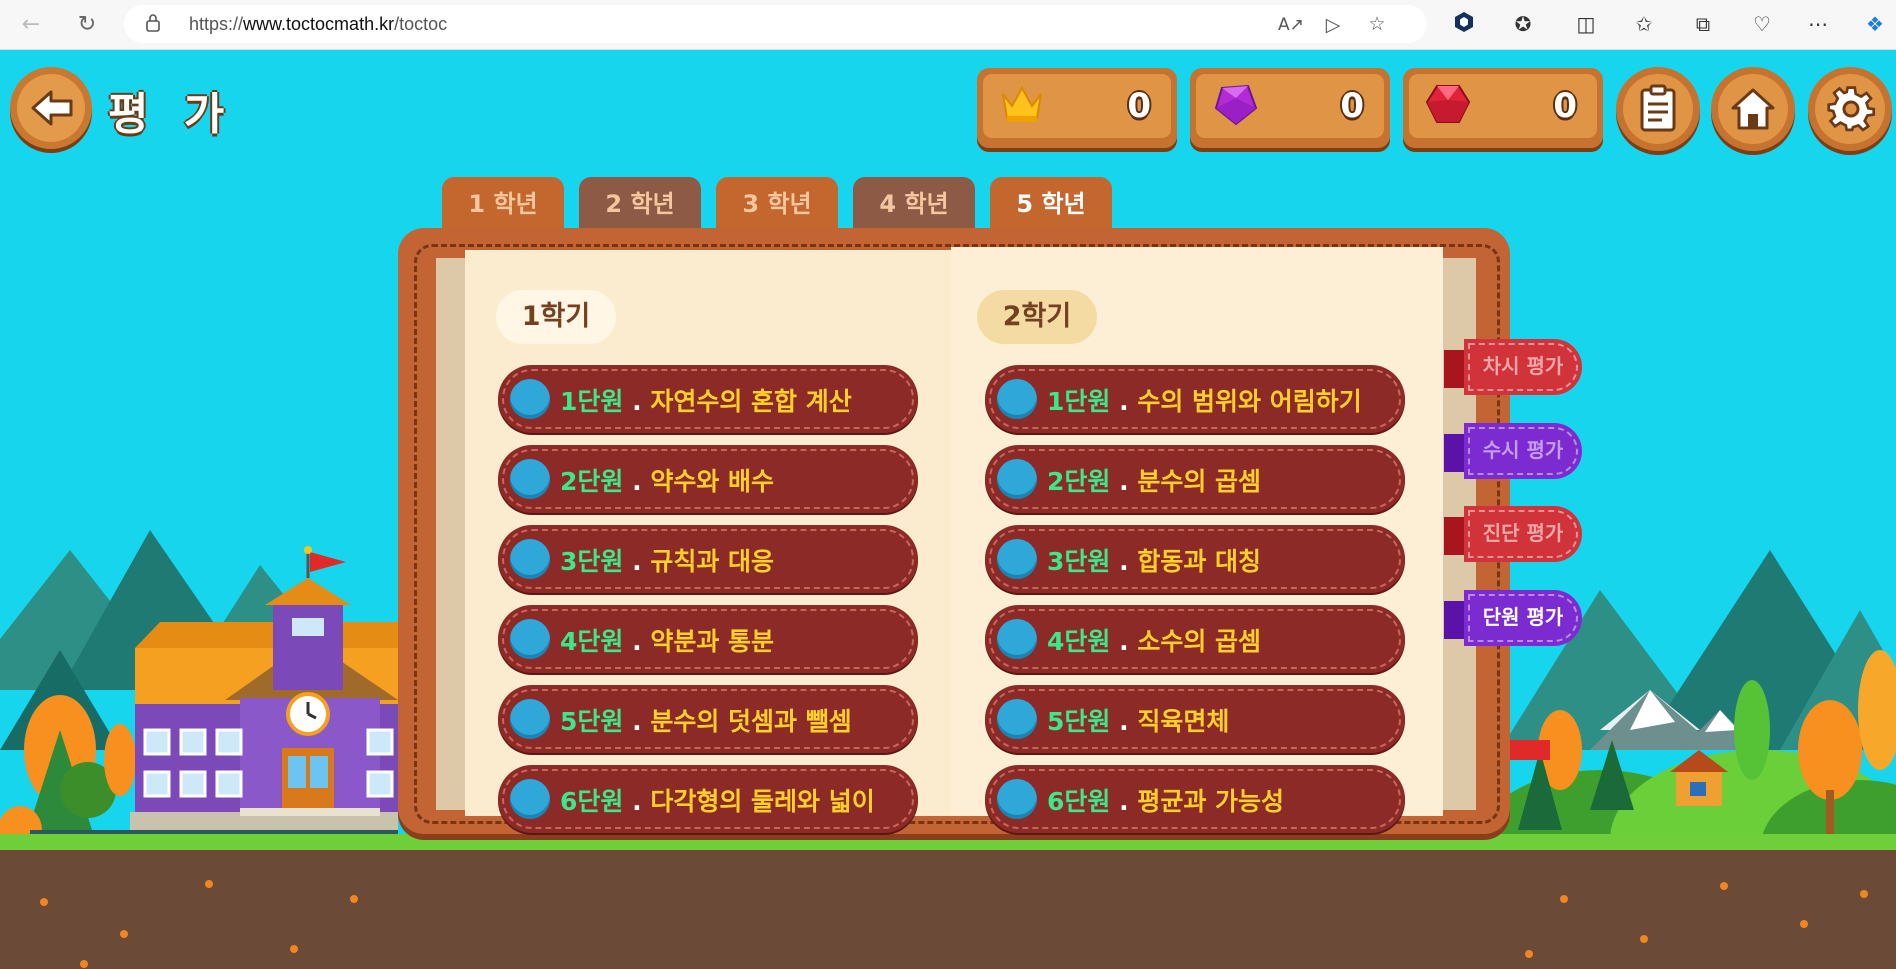 Image resolution: width=1896 pixels, height=969 pixels. What do you see at coordinates (1195, 639) in the screenshot?
I see `unit-button-s2-u4: 4단원 . 소수의 곱셈` at bounding box center [1195, 639].